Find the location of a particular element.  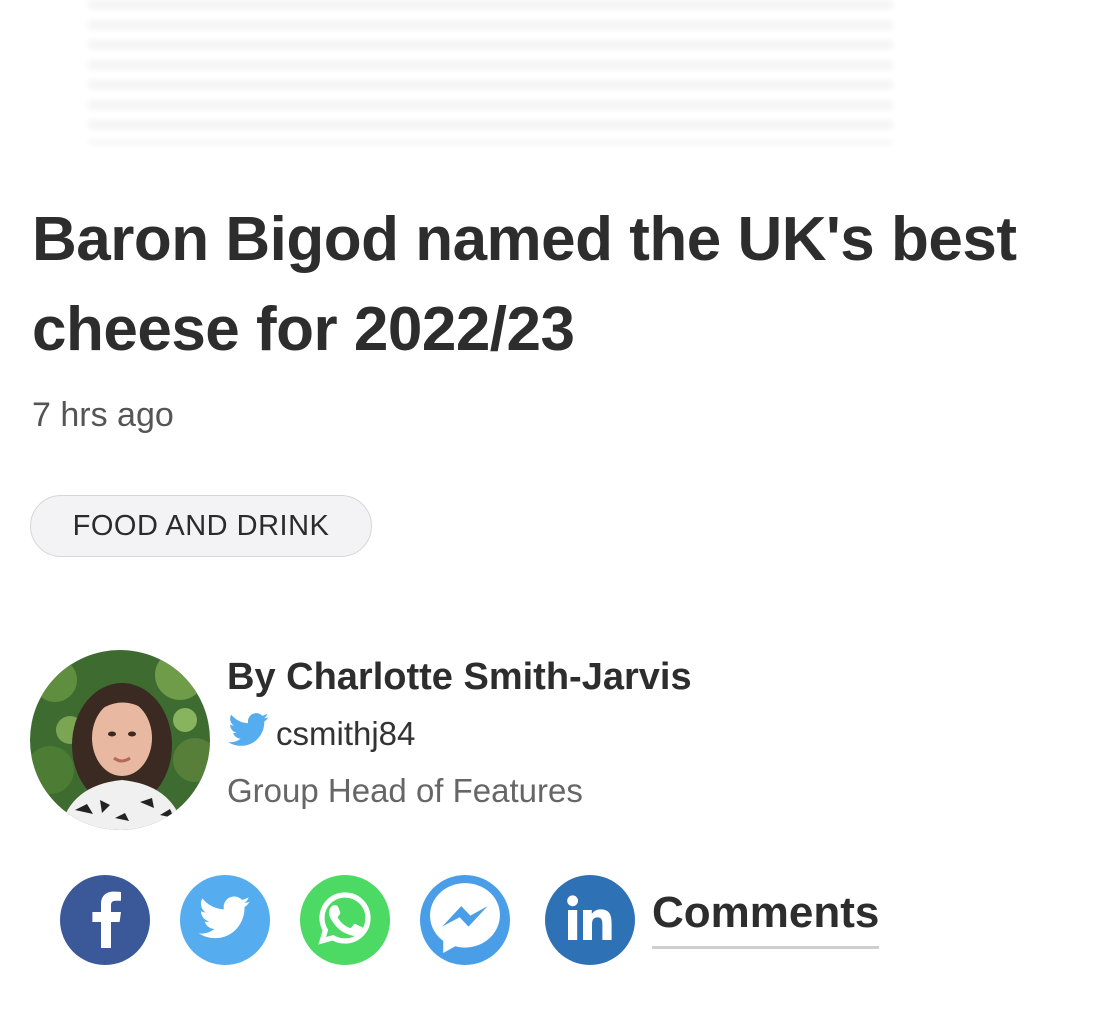

linkedin-icon is located at coordinates (590, 920).